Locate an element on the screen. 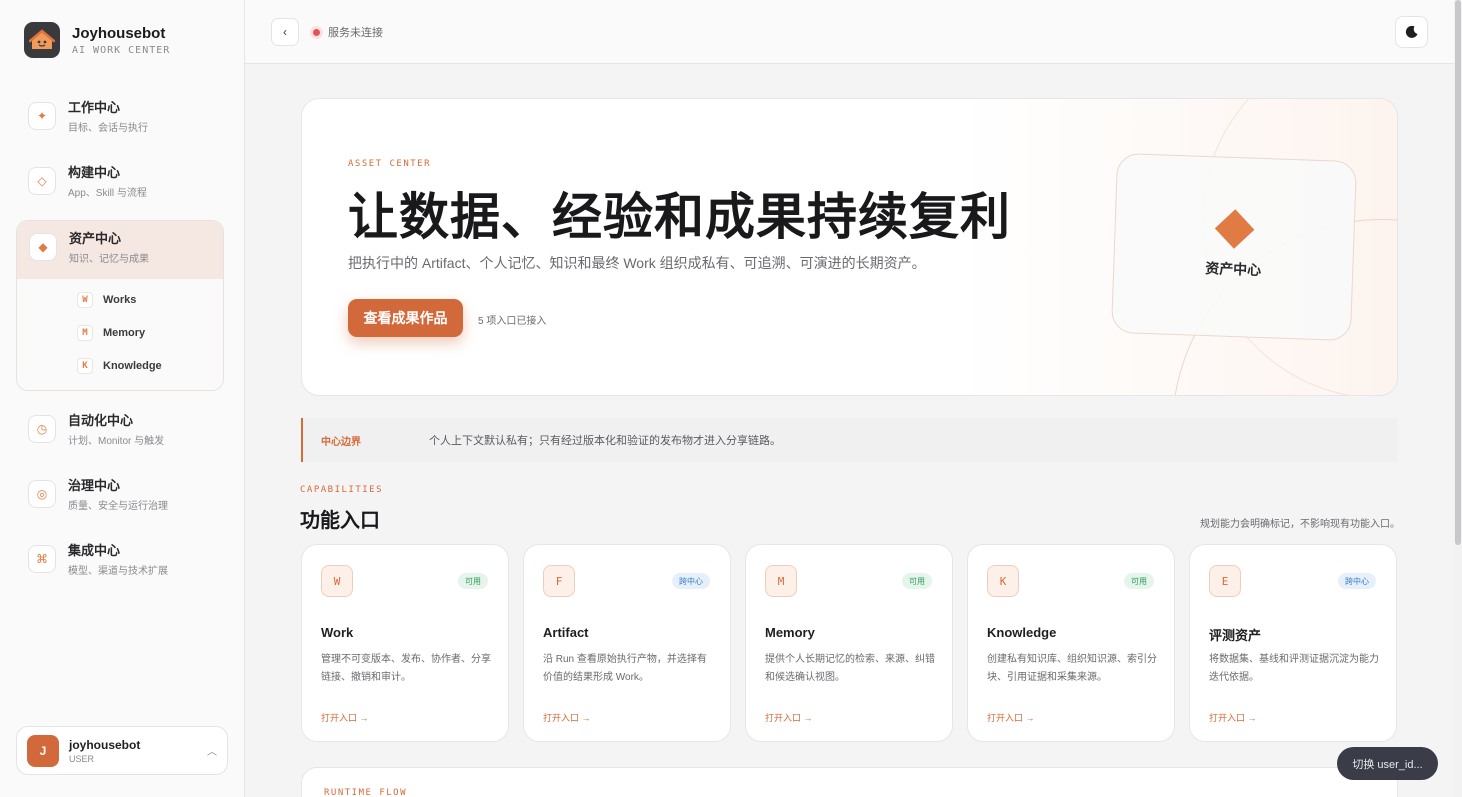 Image resolution: width=1462 pixels, height=797 pixels. view-works-button: 查看成果作品 is located at coordinates (405, 318).